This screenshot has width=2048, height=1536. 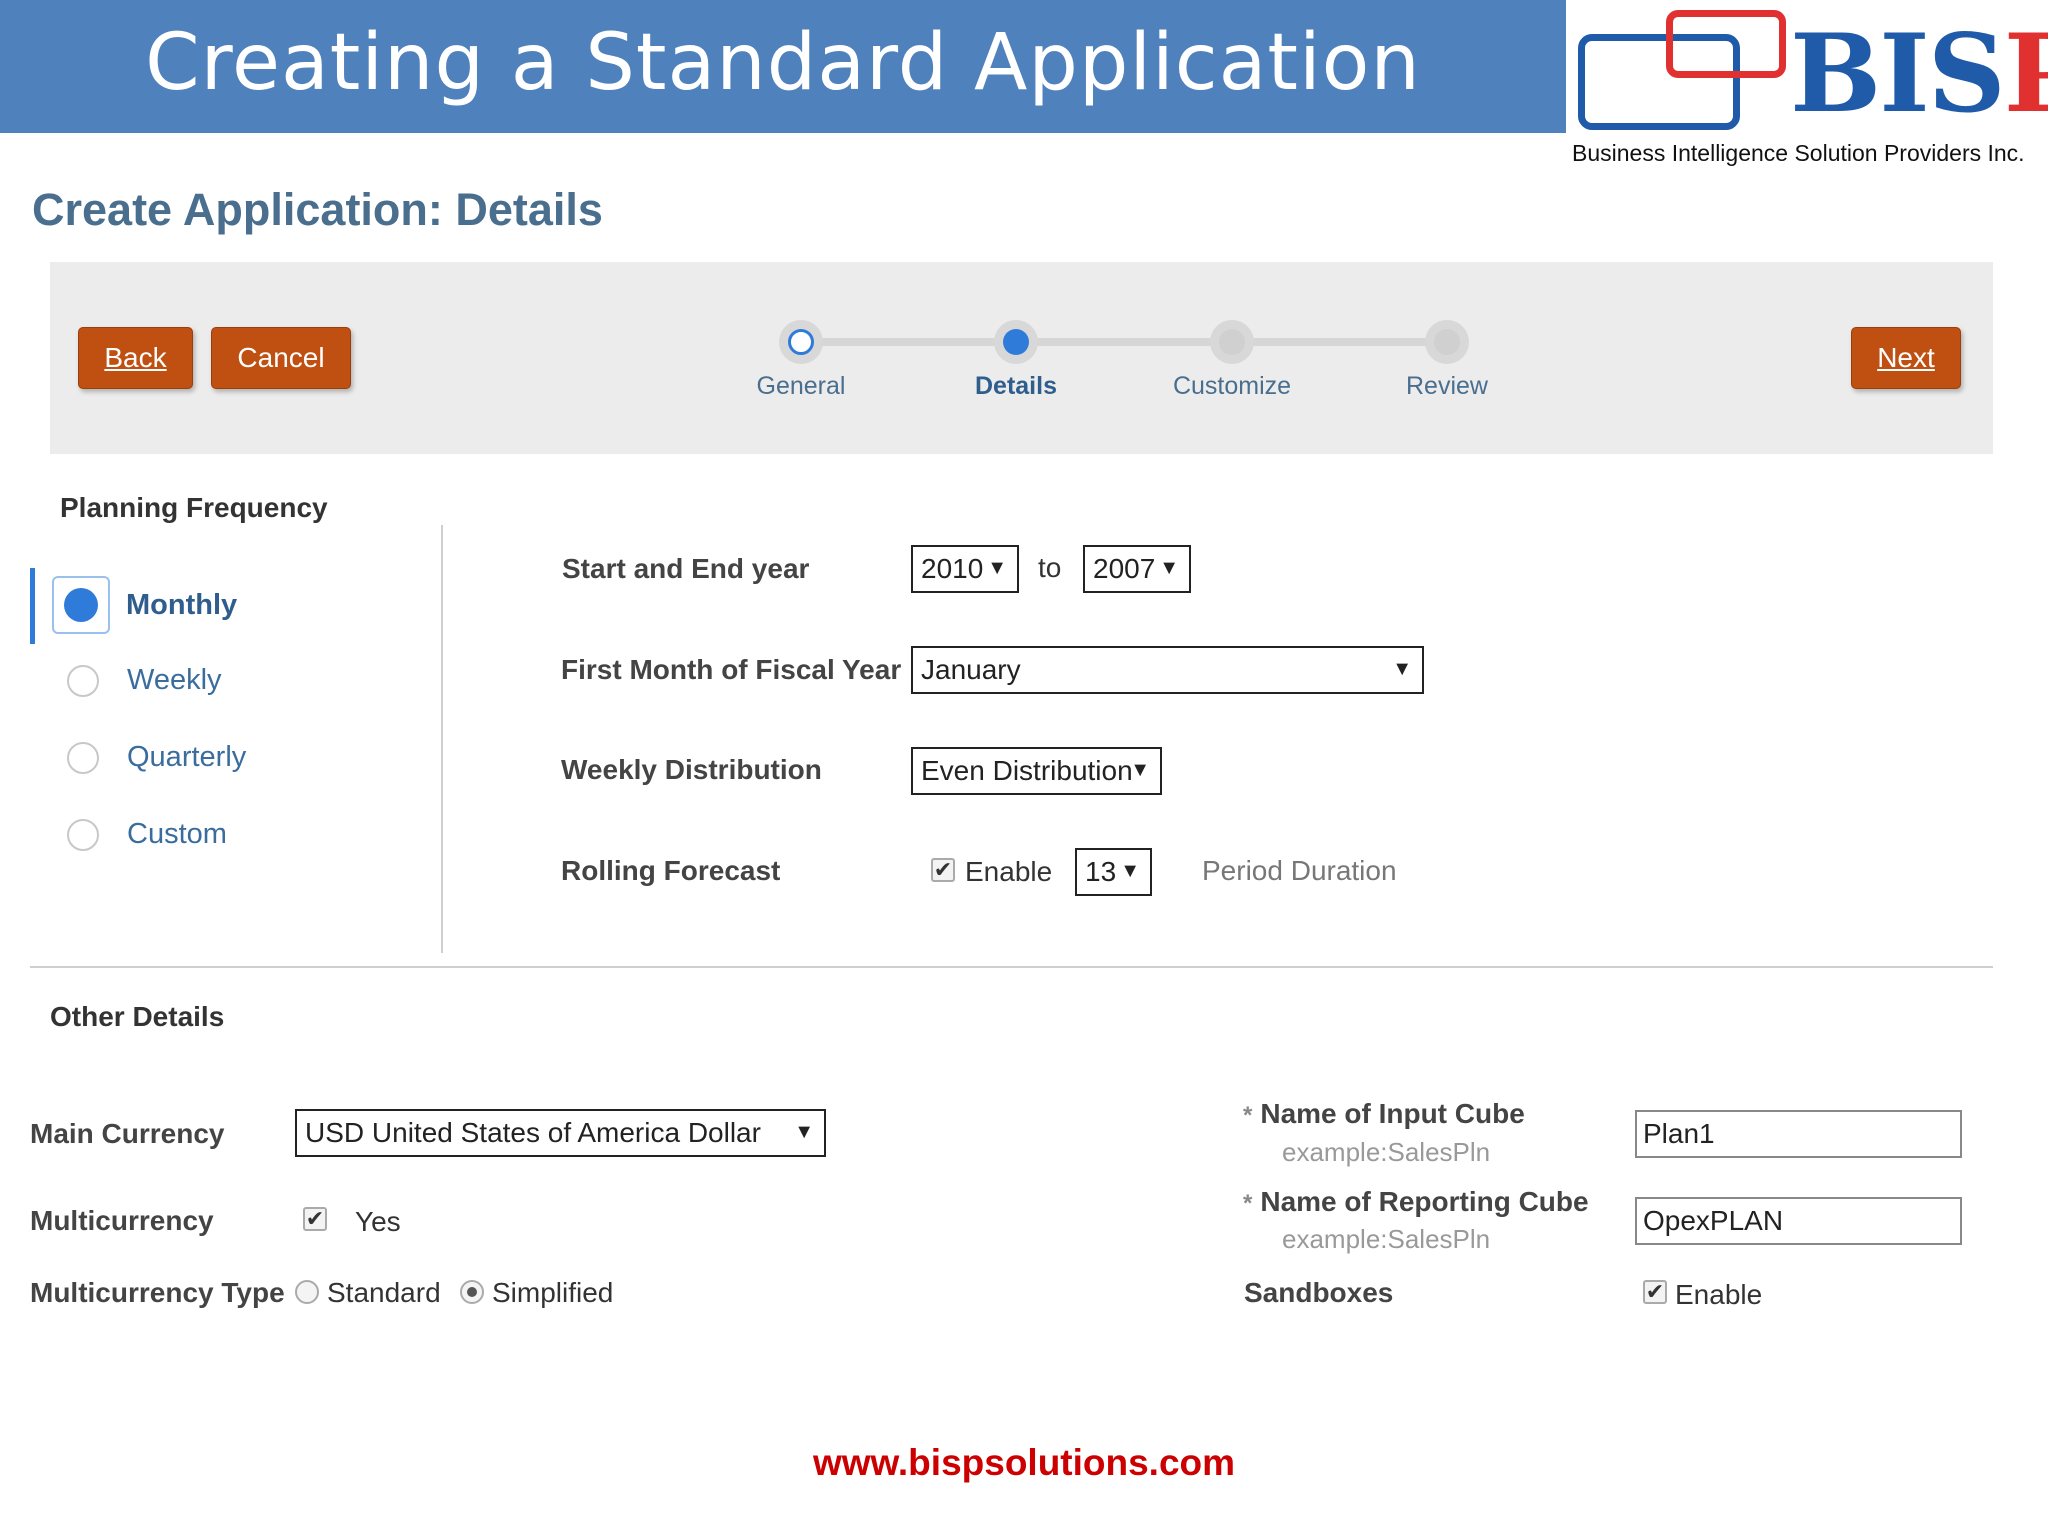 What do you see at coordinates (81, 605) in the screenshot?
I see `radio-selected-icon` at bounding box center [81, 605].